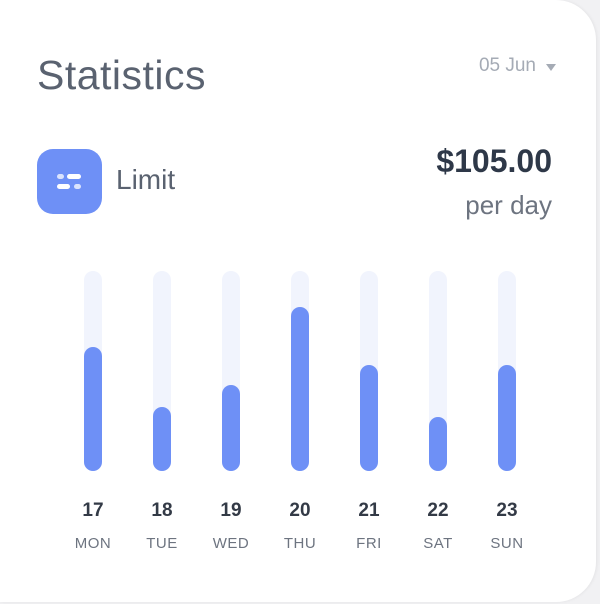 The image size is (600, 604). What do you see at coordinates (369, 510) in the screenshot?
I see `day-number-label: 21` at bounding box center [369, 510].